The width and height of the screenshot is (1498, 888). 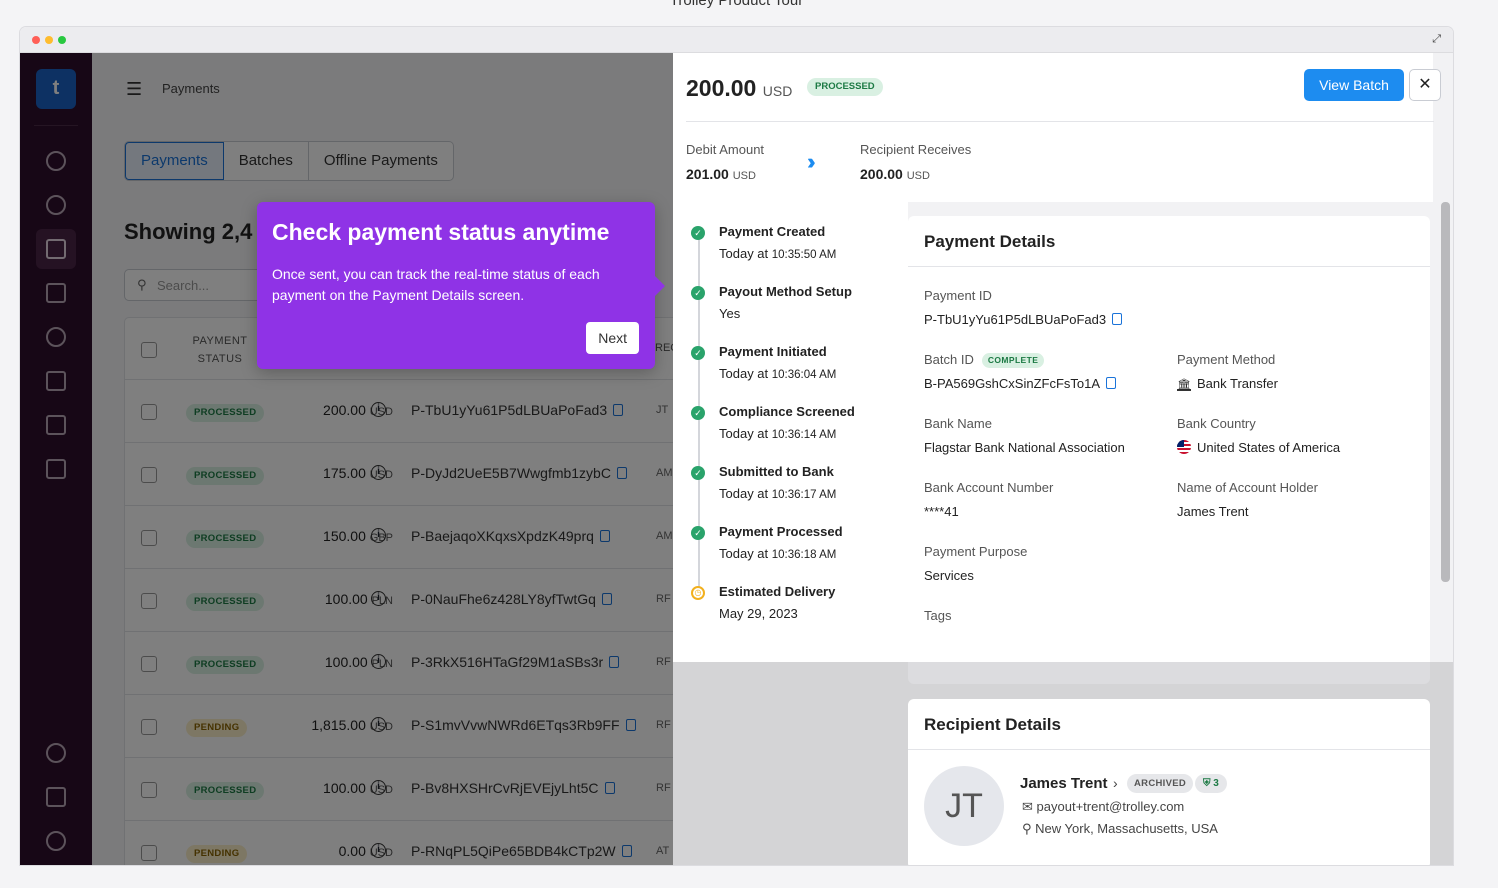 I want to click on recipient-location-text: New York, Massachusetts, USA, so click(x=1126, y=828).